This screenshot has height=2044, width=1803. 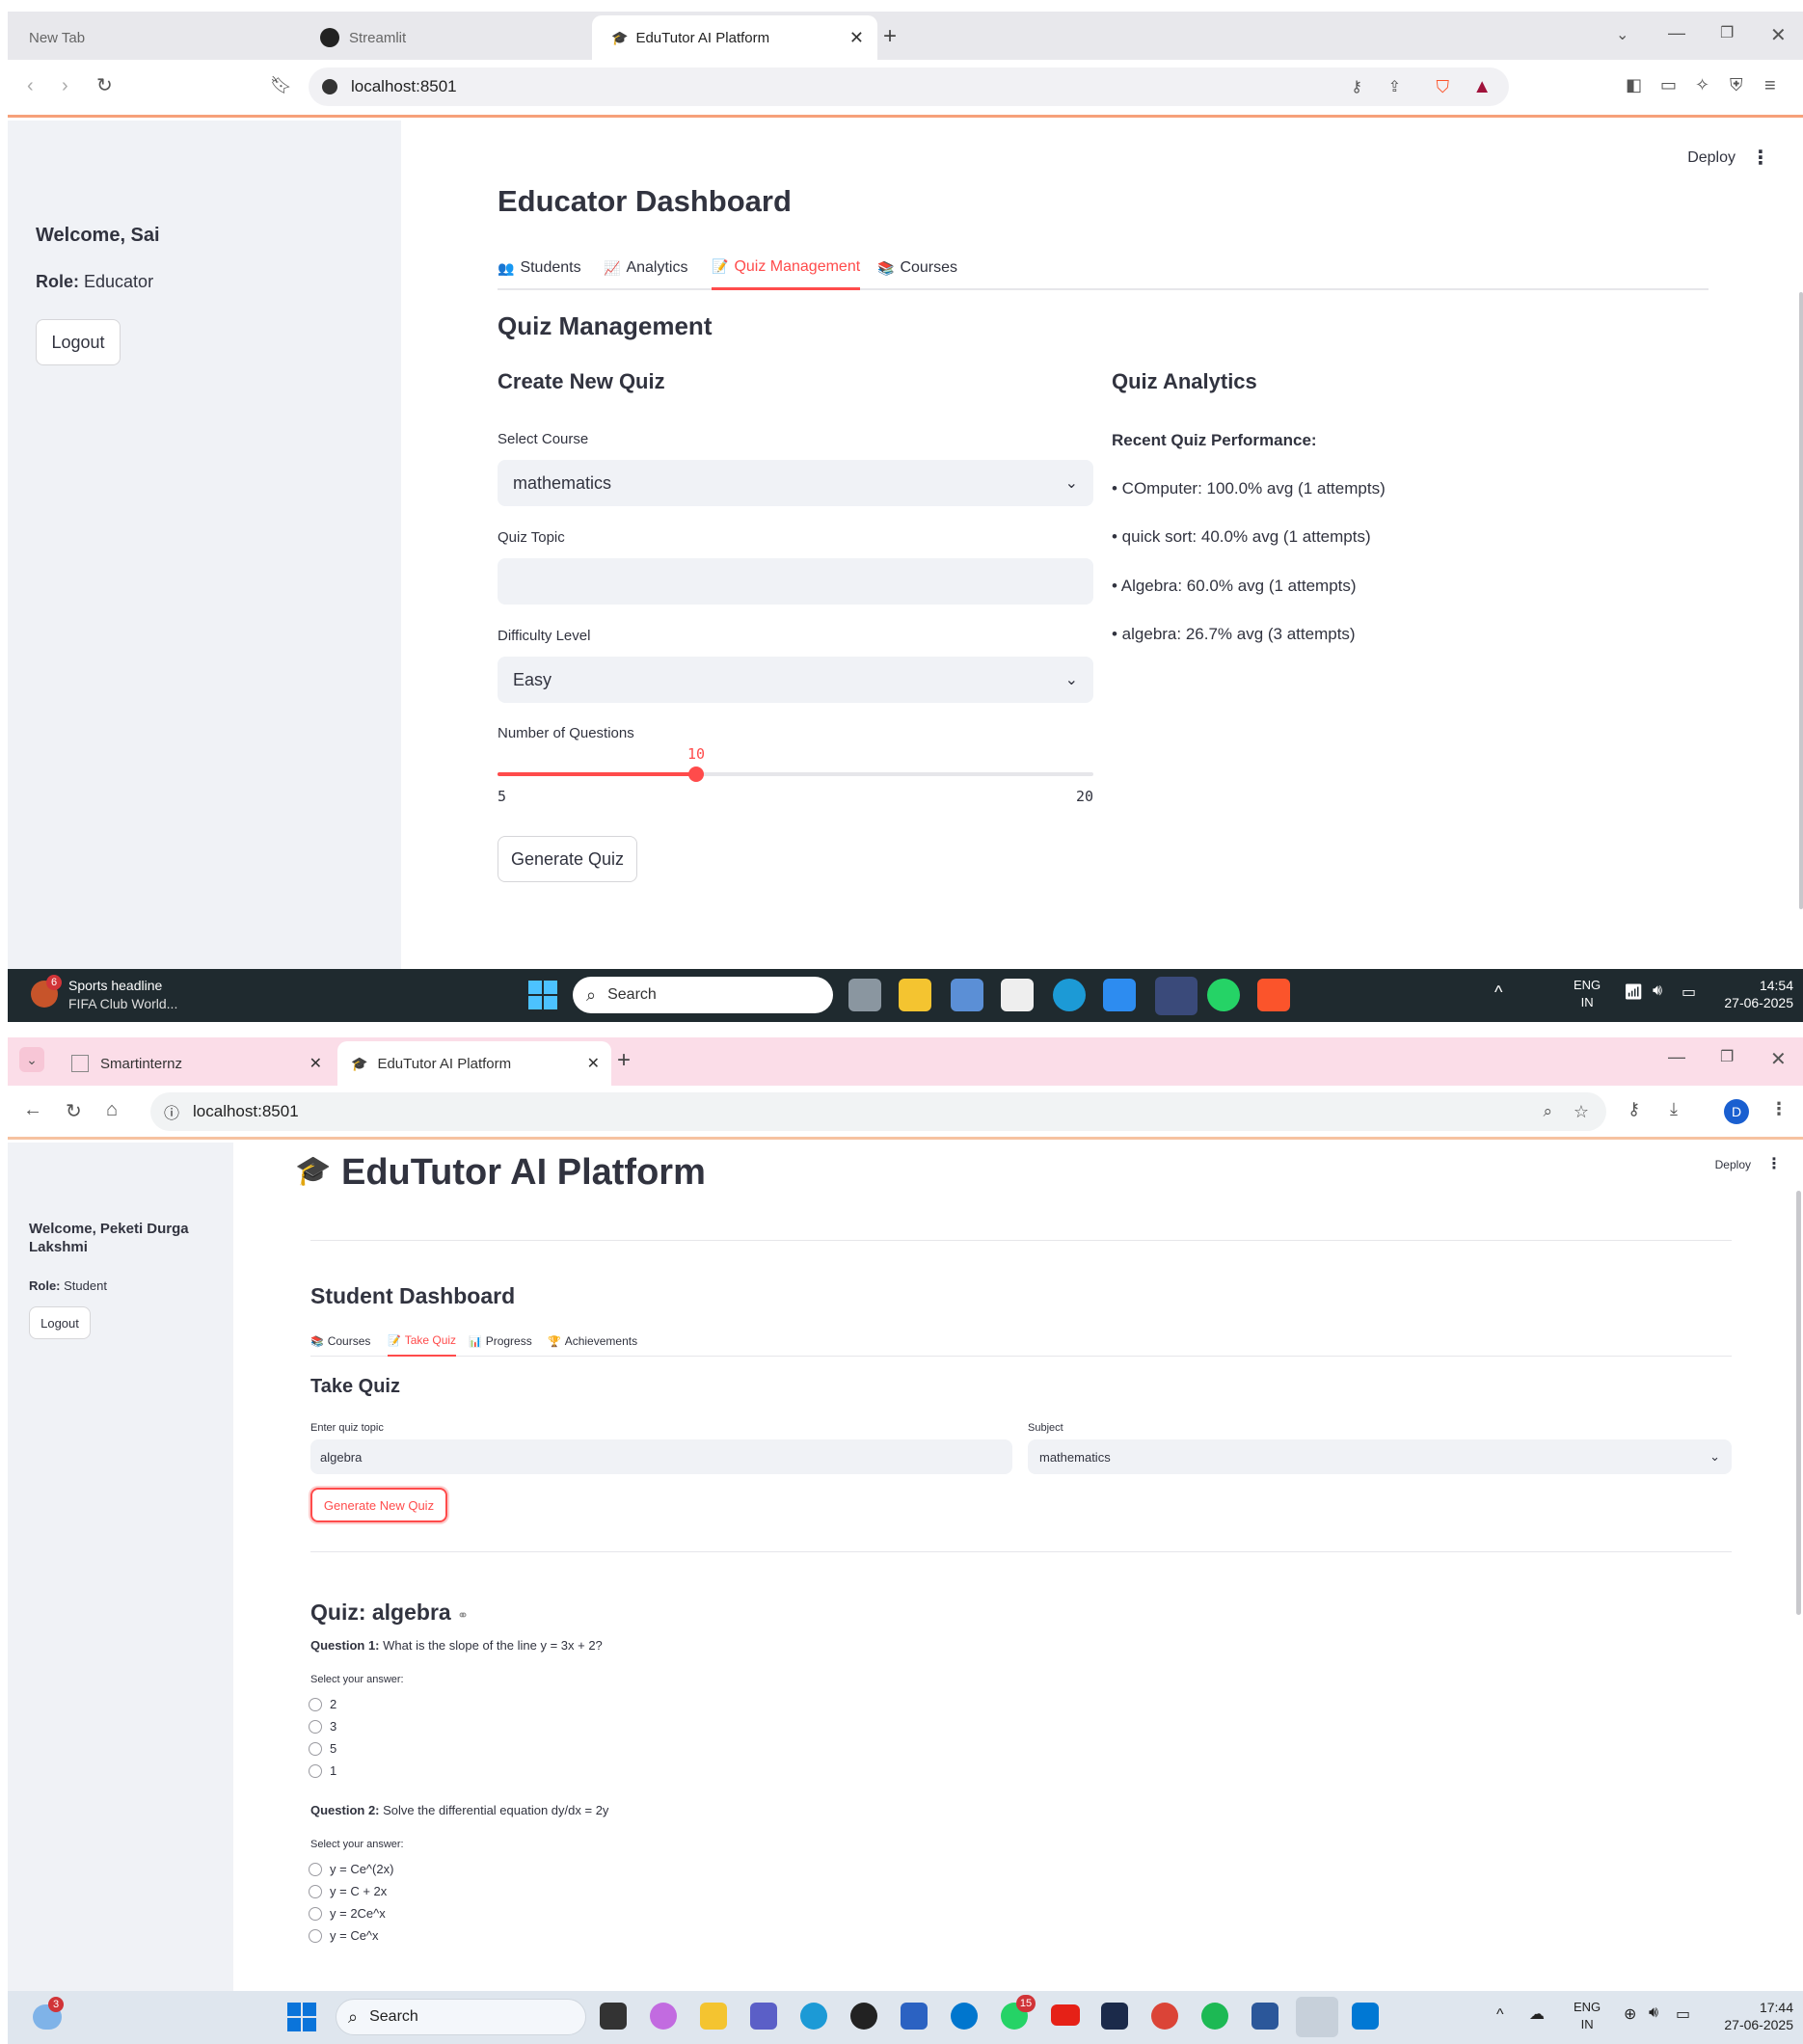 I want to click on media-player-icon, so click(x=863, y=2017).